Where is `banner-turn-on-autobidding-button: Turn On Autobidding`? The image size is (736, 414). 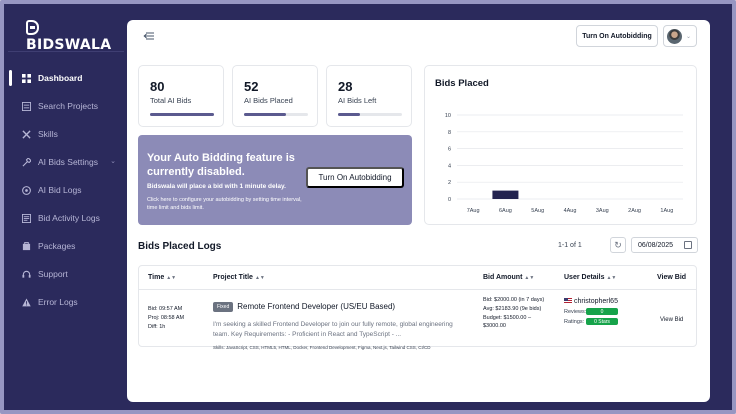 banner-turn-on-autobidding-button: Turn On Autobidding is located at coordinates (355, 177).